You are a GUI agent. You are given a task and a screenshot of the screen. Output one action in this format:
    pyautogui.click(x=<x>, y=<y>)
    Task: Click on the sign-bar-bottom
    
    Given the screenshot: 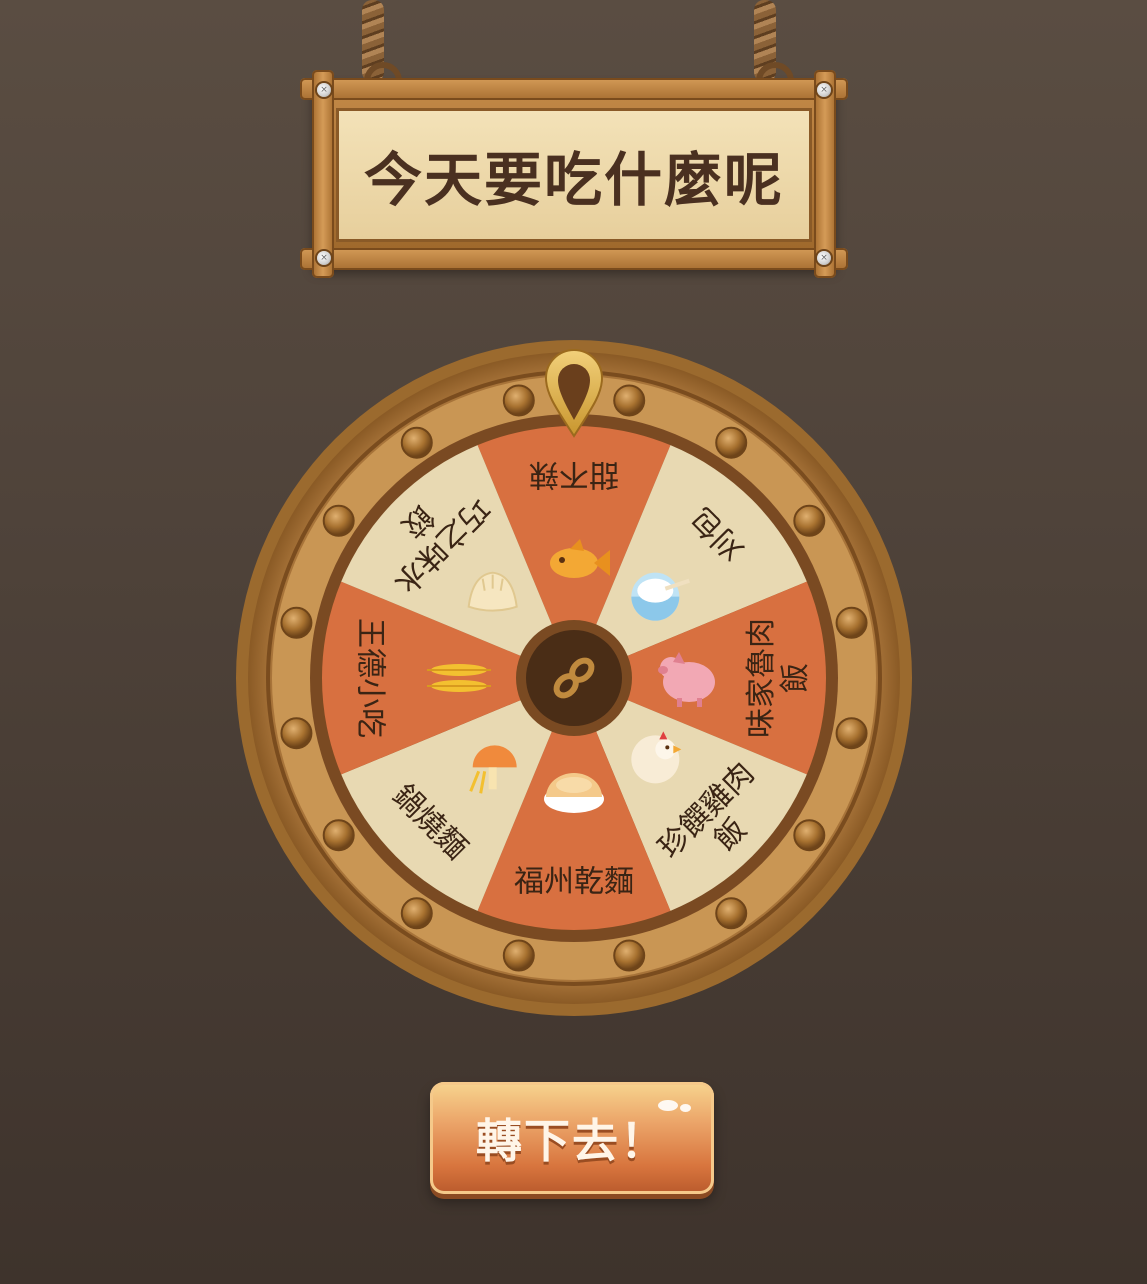 What is the action you would take?
    pyautogui.click(x=574, y=259)
    